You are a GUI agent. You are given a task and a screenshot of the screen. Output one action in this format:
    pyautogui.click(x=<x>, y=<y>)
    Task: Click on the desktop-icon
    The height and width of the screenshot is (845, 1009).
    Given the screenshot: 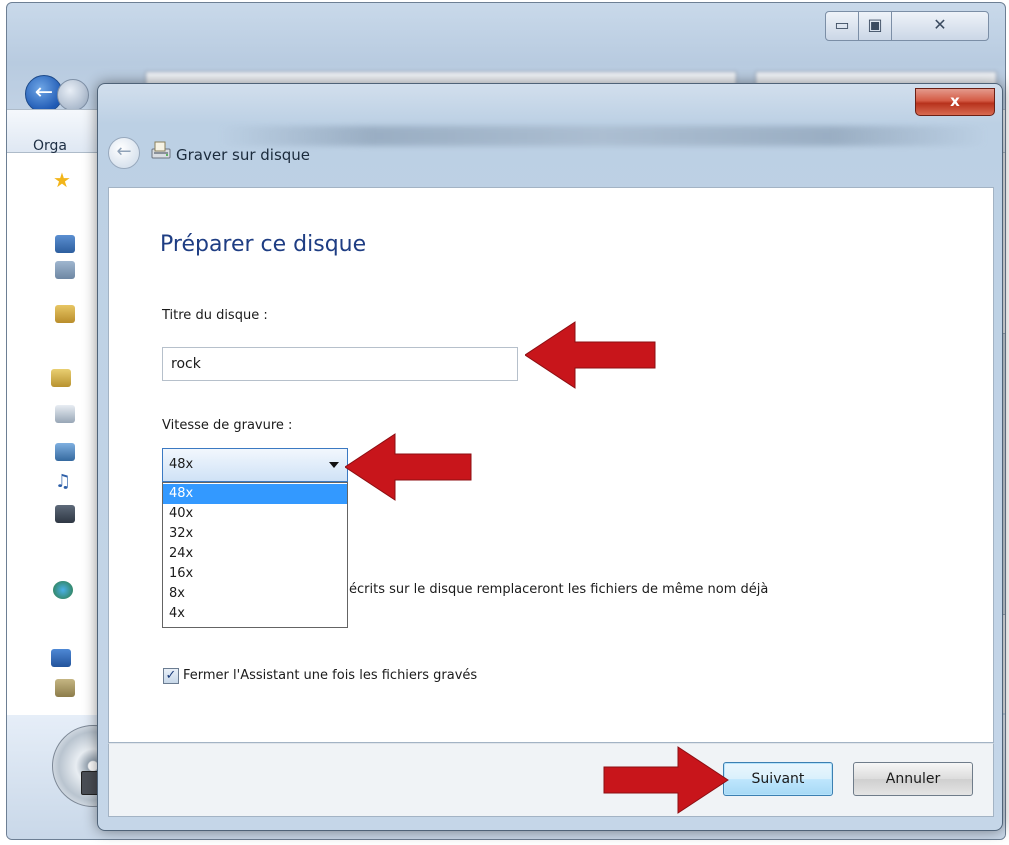 What is the action you would take?
    pyautogui.click(x=65, y=244)
    